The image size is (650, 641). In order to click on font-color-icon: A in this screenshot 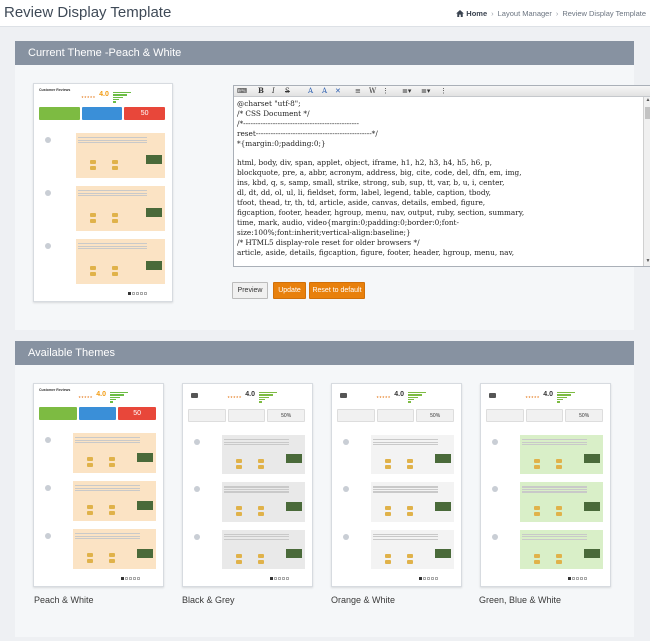, I will do `click(310, 91)`.